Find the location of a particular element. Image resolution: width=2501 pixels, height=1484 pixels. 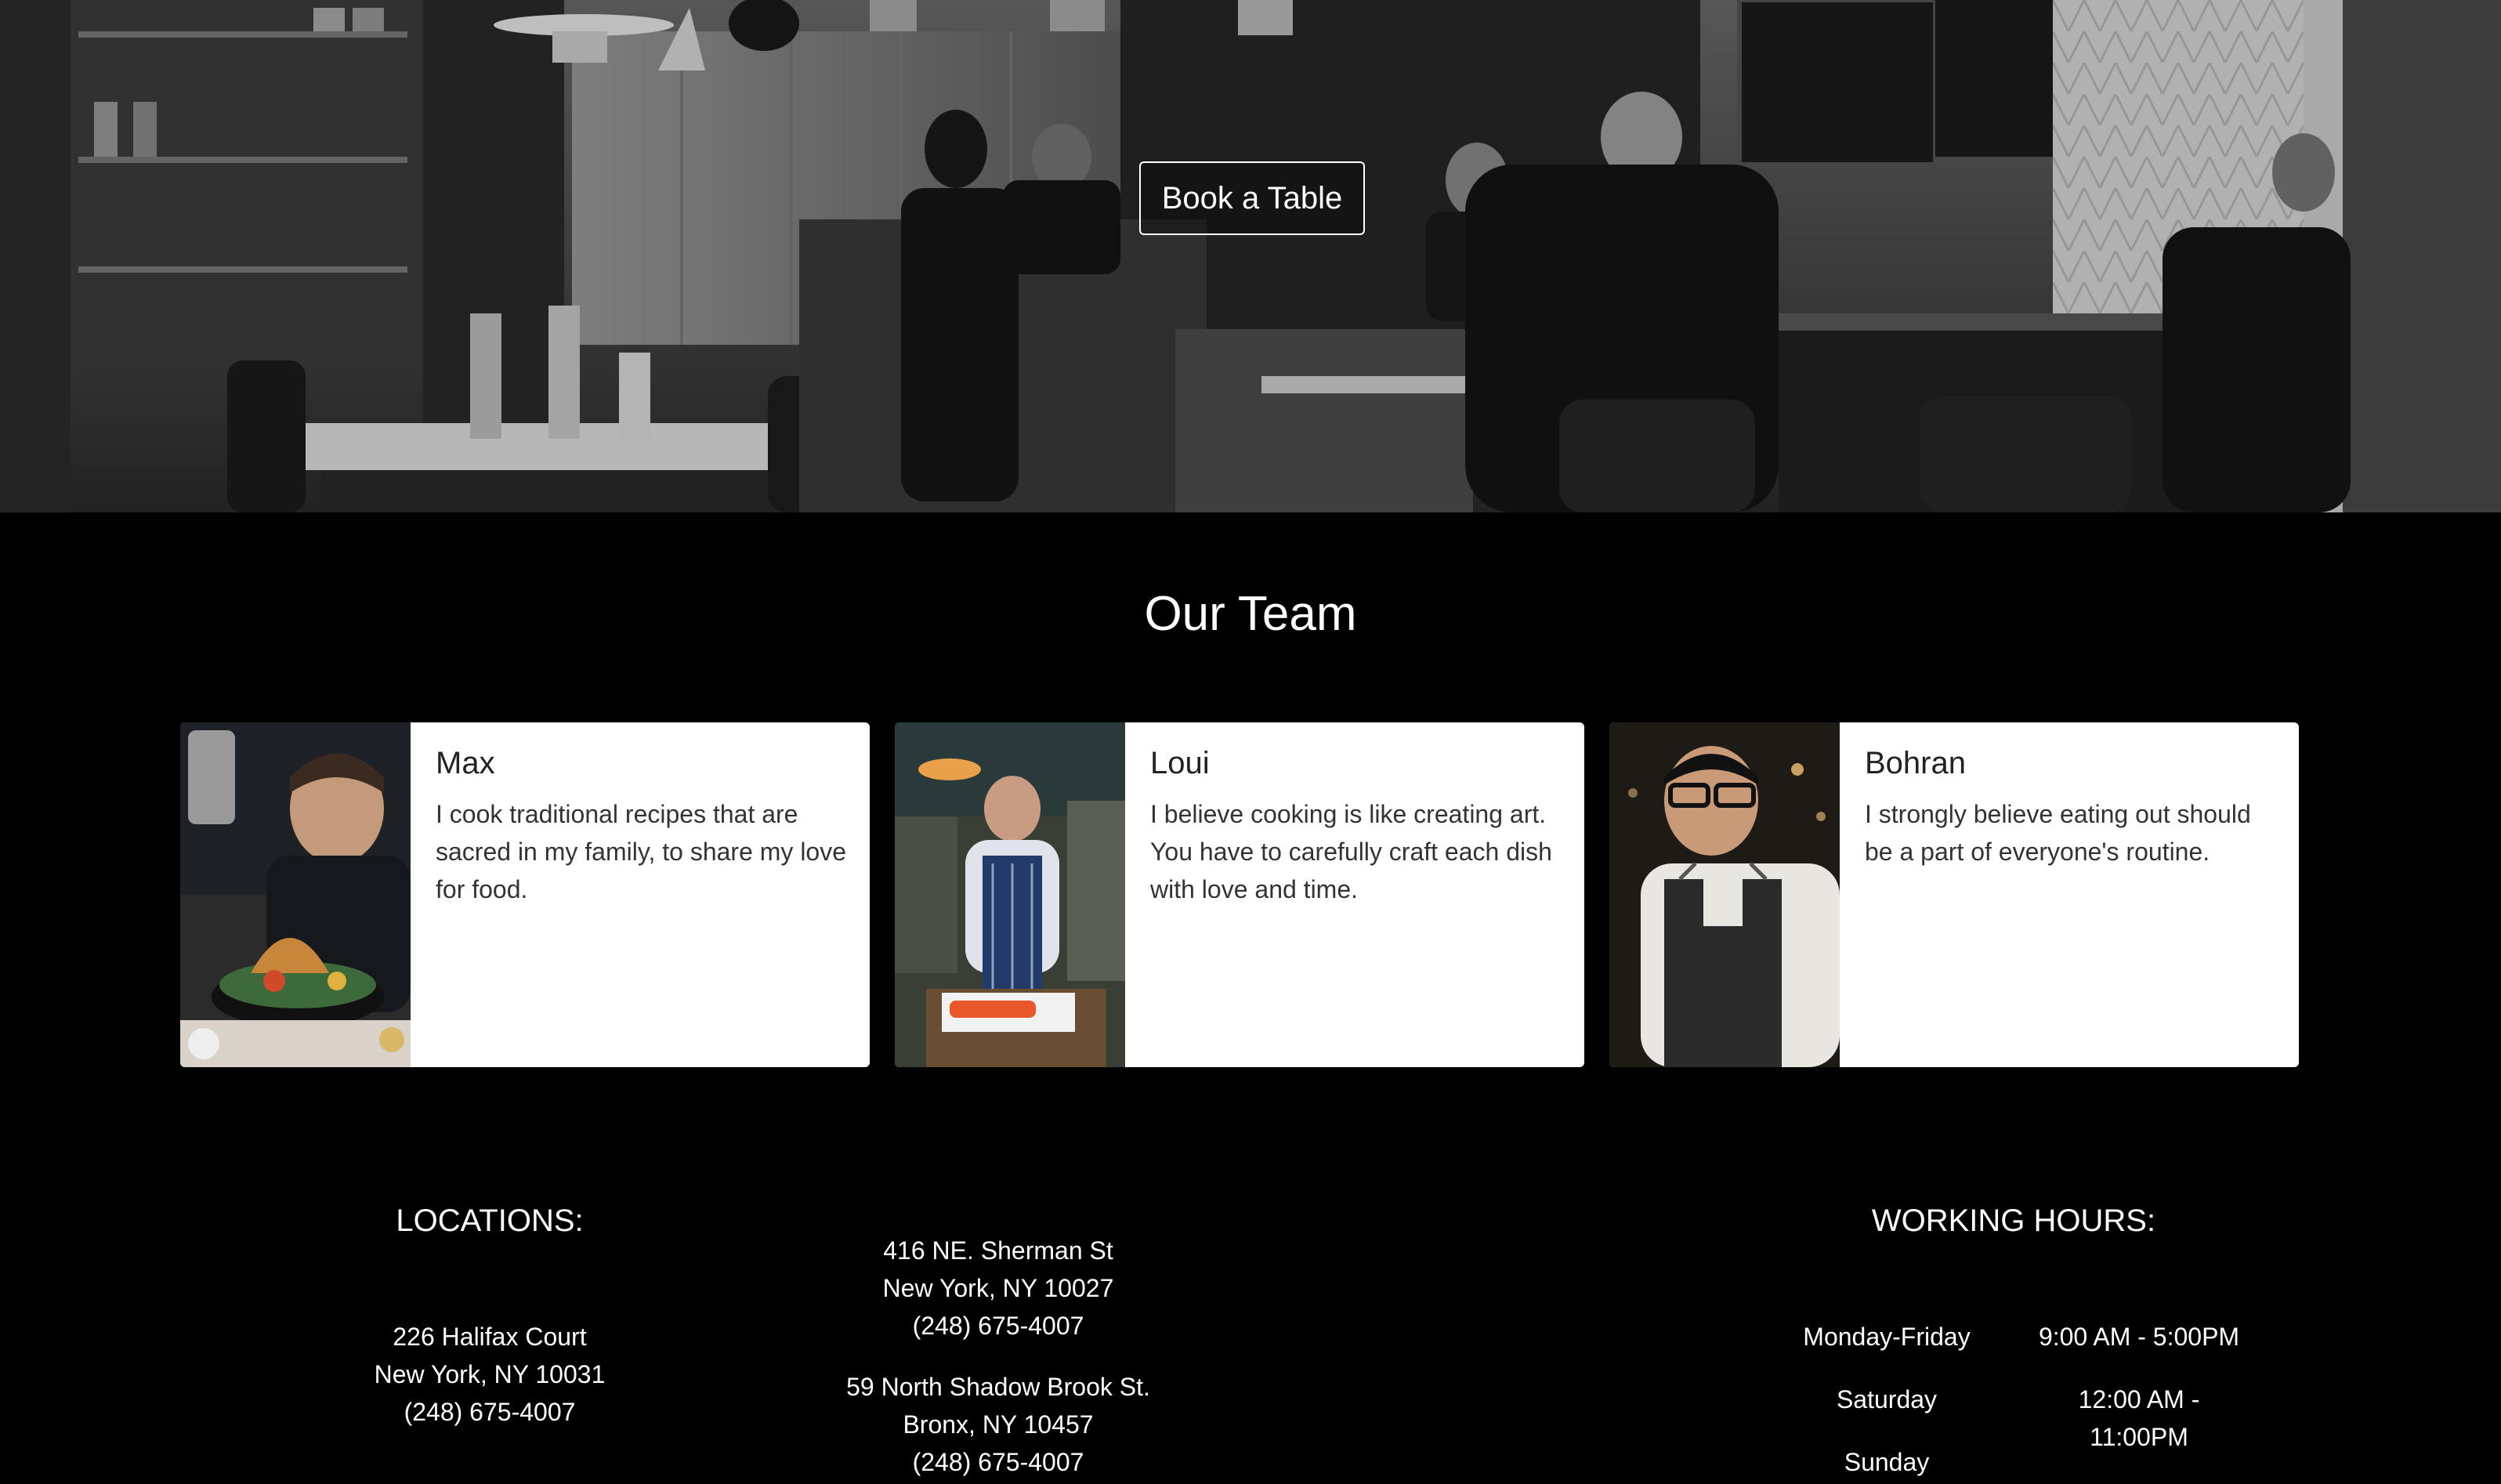

hours-time-line: 12:00 AM - is located at coordinates (2139, 1399).